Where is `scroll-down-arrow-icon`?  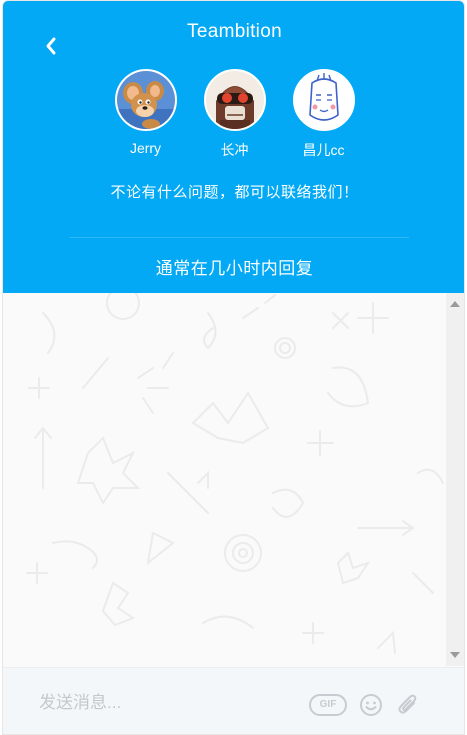 scroll-down-arrow-icon is located at coordinates (455, 655).